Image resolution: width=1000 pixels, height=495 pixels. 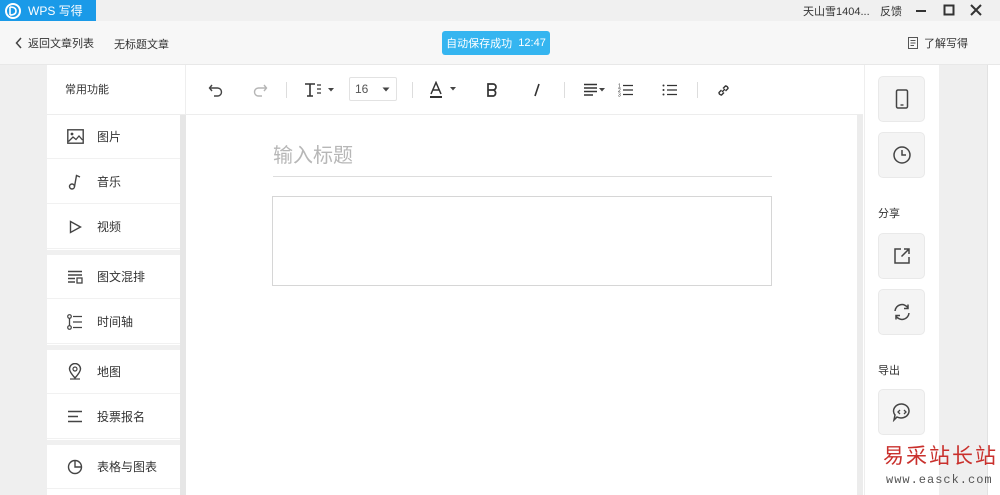 What do you see at coordinates (109, 372) in the screenshot?
I see `sidebar-item-label: 地图` at bounding box center [109, 372].